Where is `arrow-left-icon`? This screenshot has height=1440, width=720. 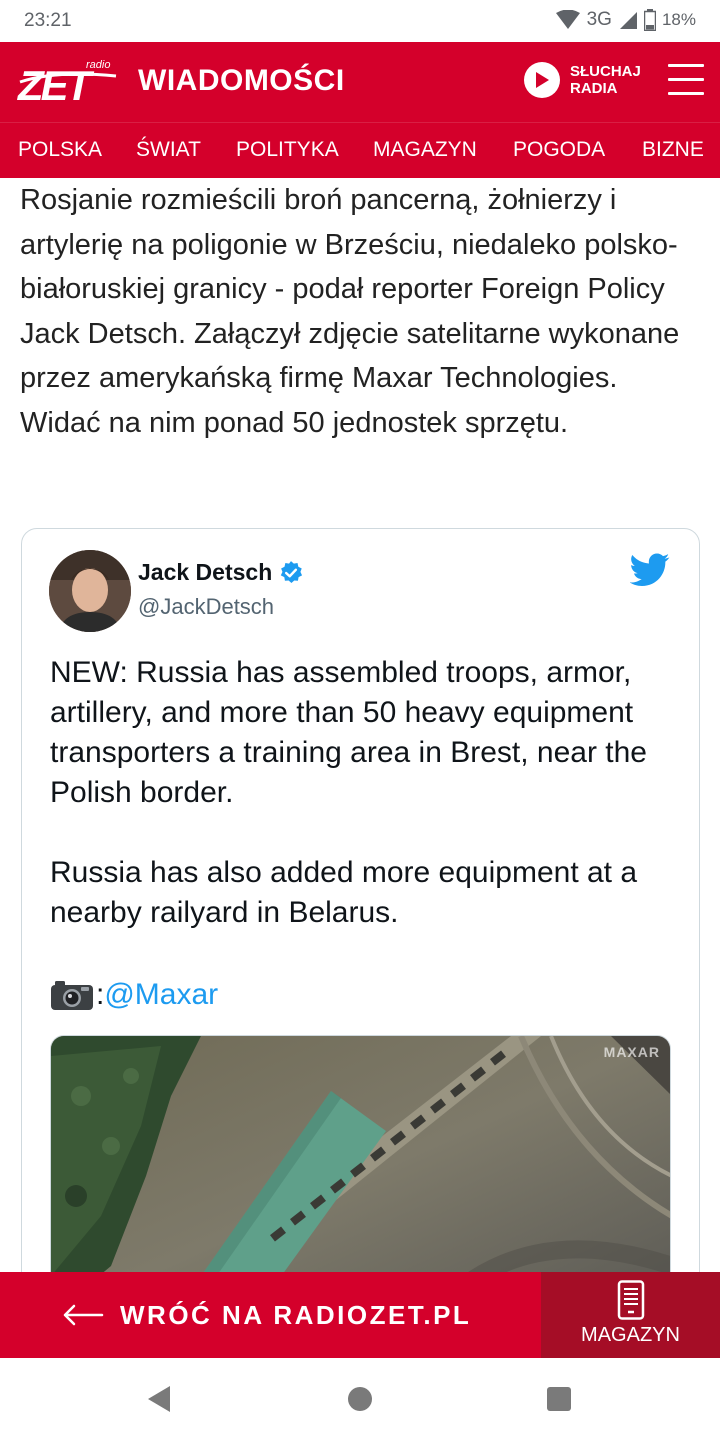
arrow-left-icon is located at coordinates (83, 1315).